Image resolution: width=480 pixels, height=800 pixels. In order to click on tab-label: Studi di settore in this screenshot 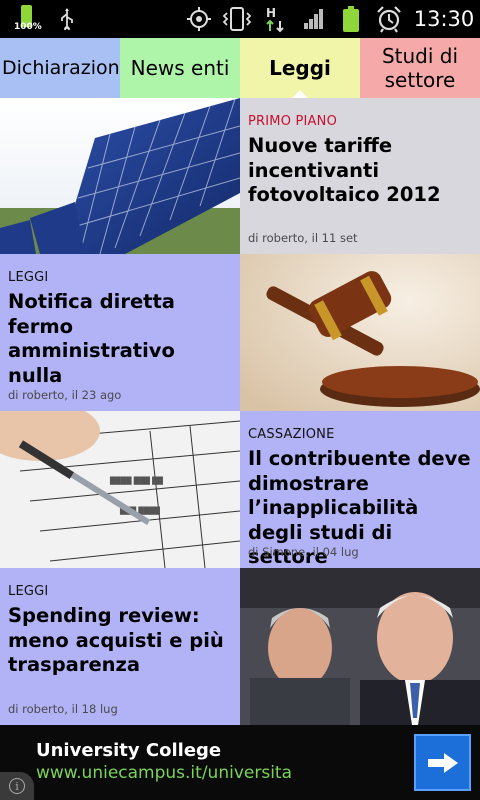, I will do `click(420, 68)`.